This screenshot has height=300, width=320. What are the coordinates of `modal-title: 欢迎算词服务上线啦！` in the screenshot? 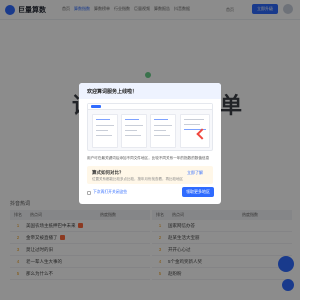 It's located at (112, 92).